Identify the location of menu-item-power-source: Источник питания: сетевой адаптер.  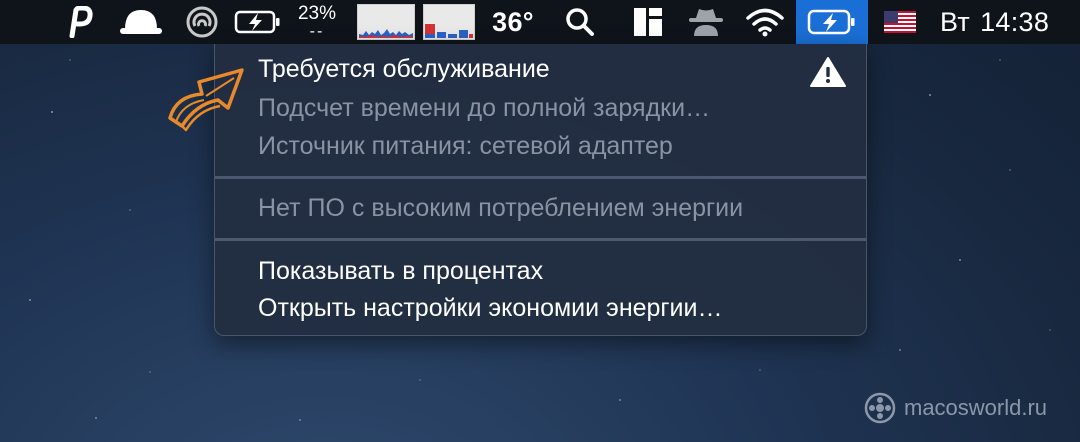
(465, 146).